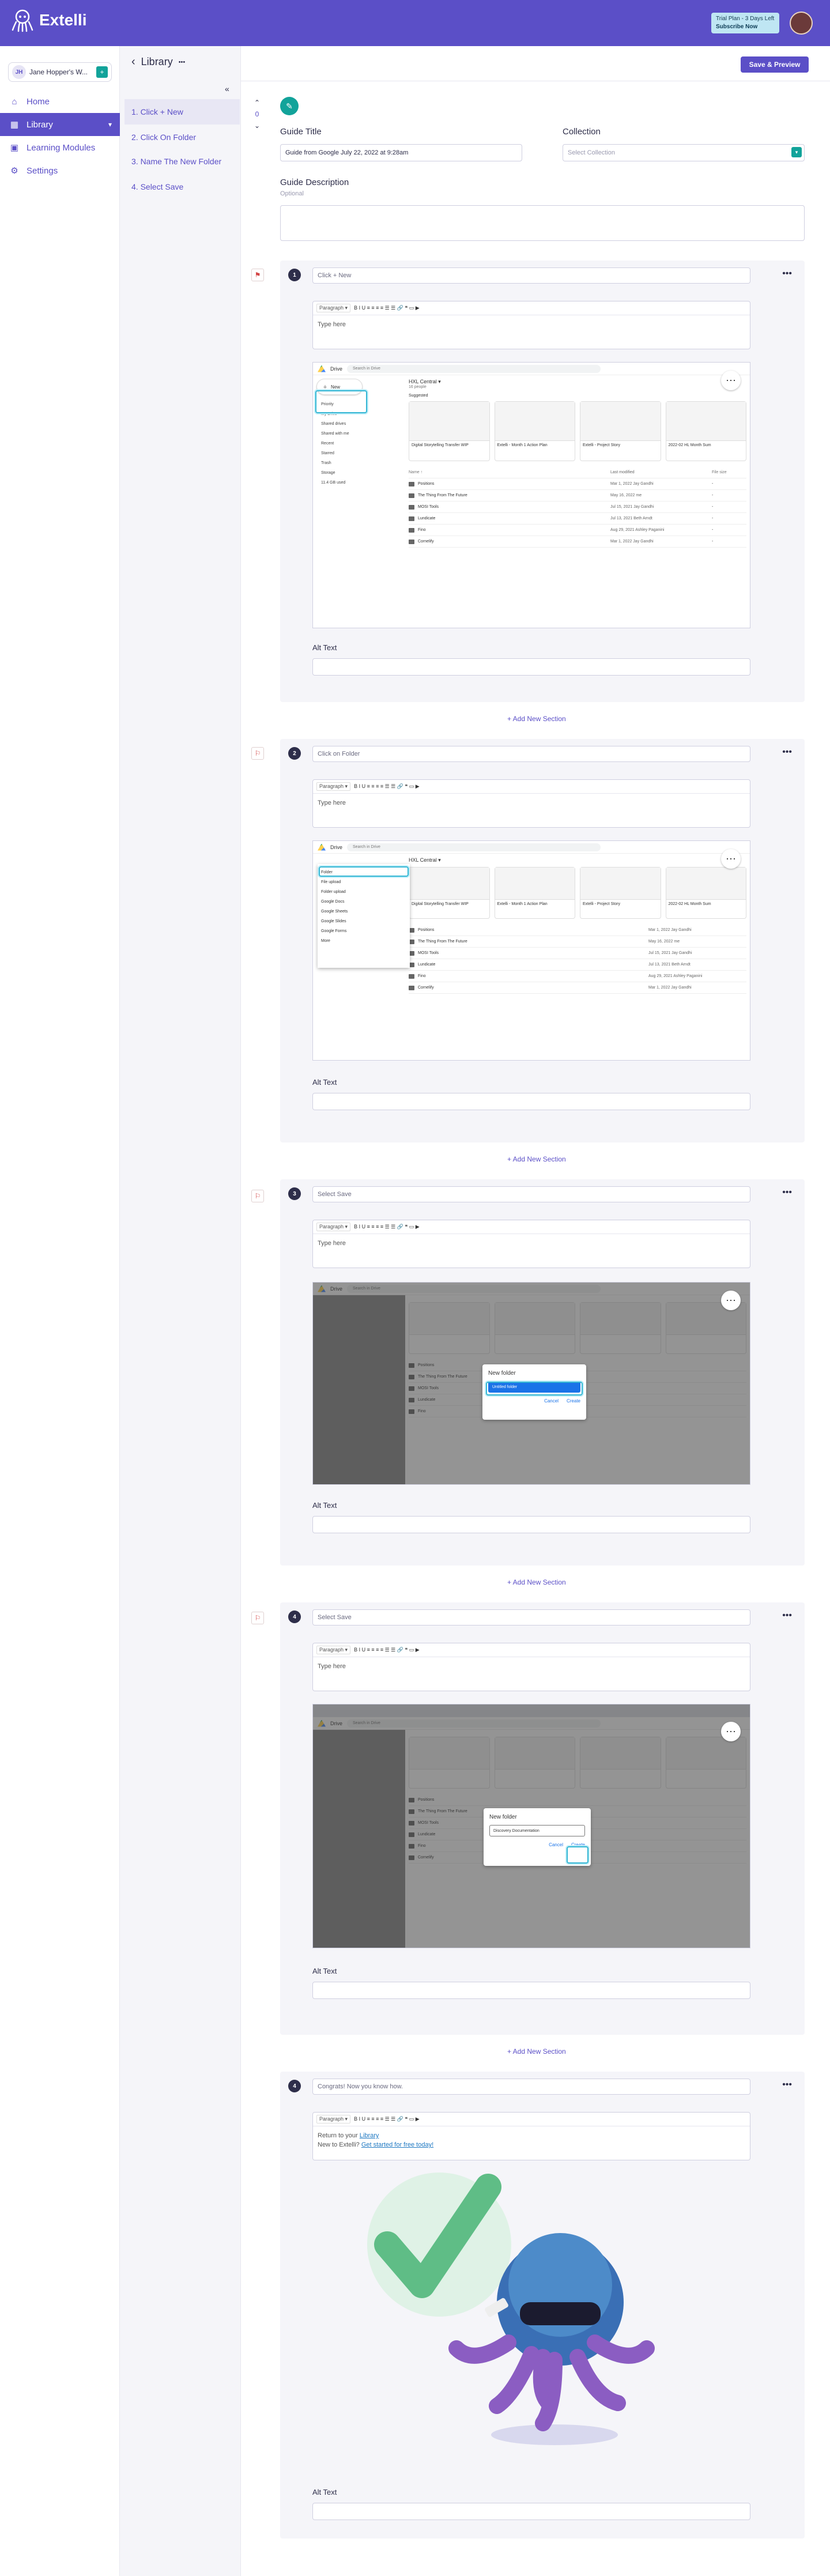 This screenshot has width=830, height=2576. I want to click on flag-icon: ⚑, so click(257, 275).